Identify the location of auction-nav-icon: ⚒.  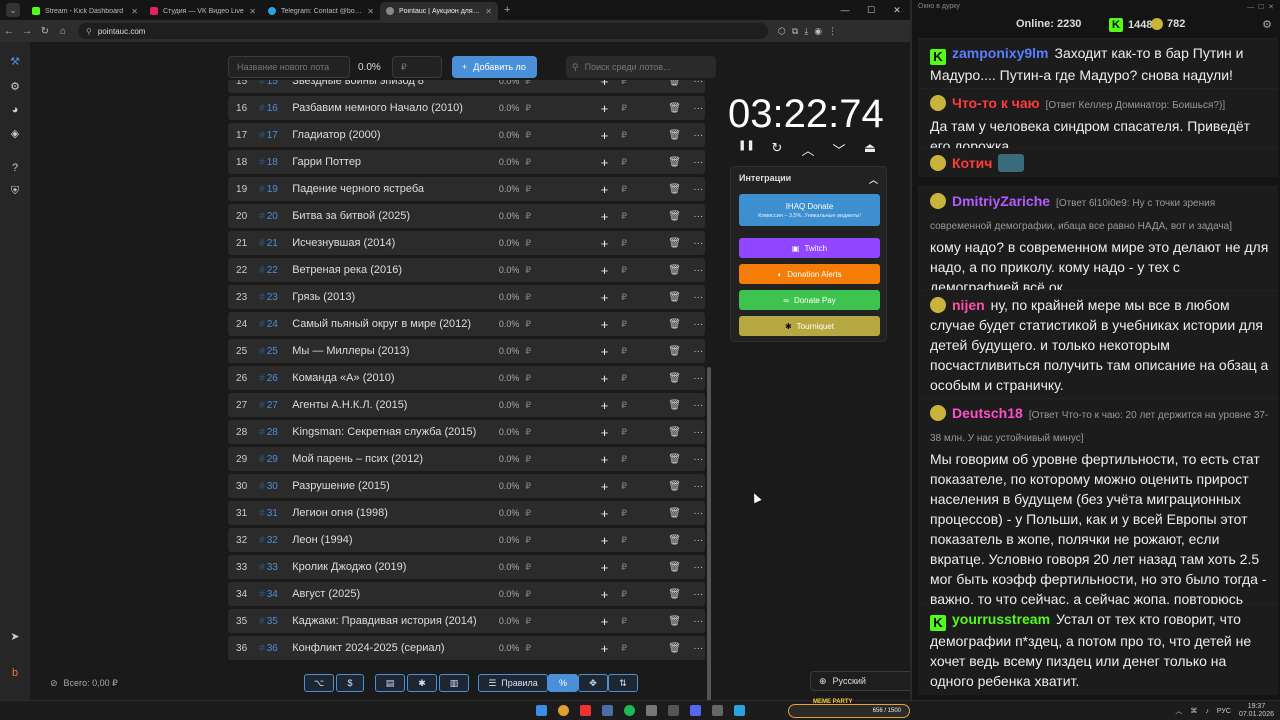
(15, 61).